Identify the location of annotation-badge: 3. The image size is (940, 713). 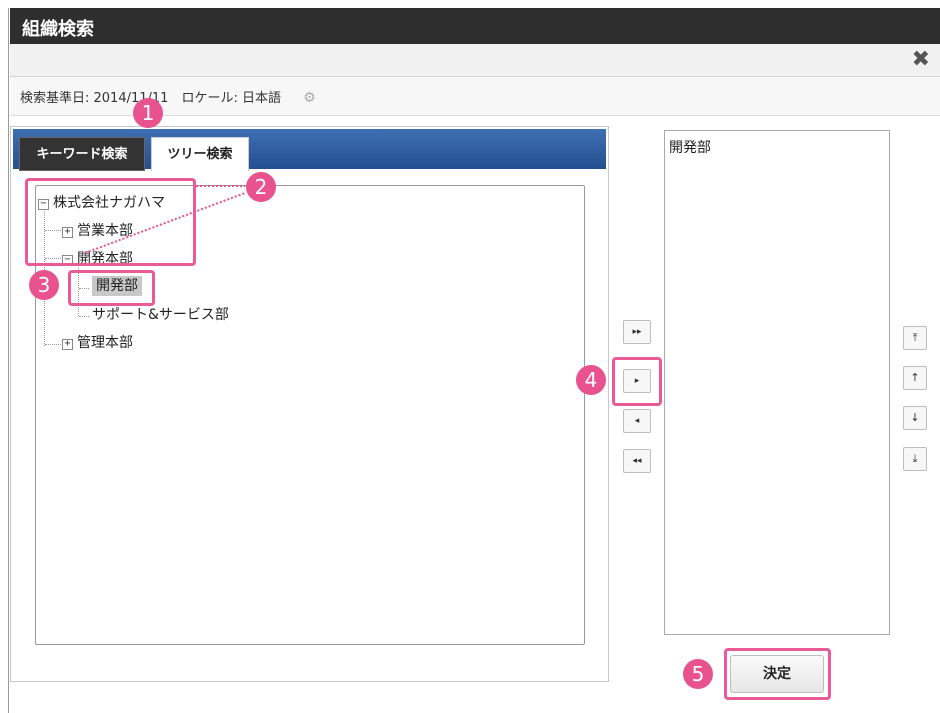
(44, 285).